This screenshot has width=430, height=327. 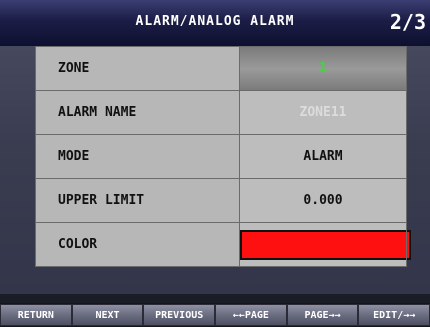 What do you see at coordinates (323, 156) in the screenshot?
I see `mode-field: ALARM` at bounding box center [323, 156].